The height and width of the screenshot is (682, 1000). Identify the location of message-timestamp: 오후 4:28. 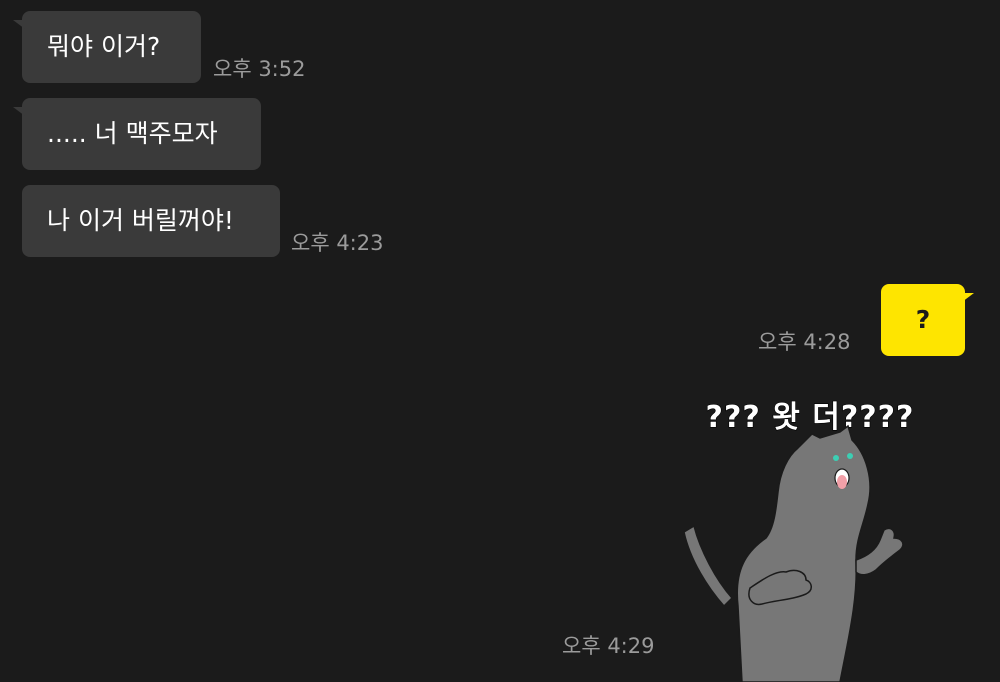
(804, 342).